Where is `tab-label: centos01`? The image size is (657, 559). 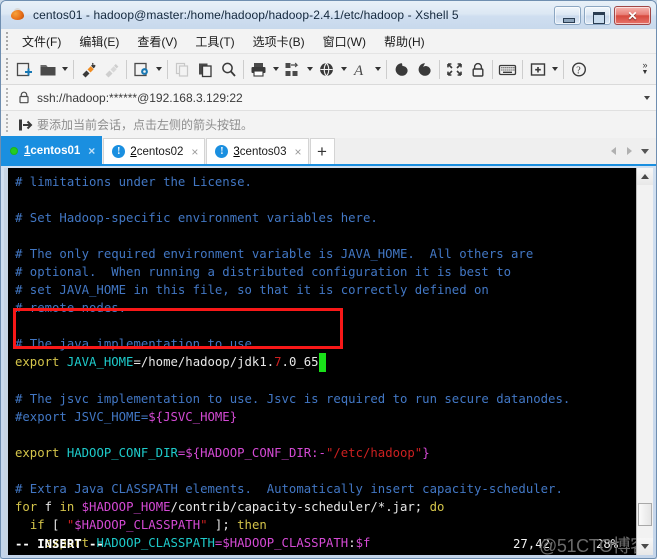
tab-label: centos01 is located at coordinates (55, 150).